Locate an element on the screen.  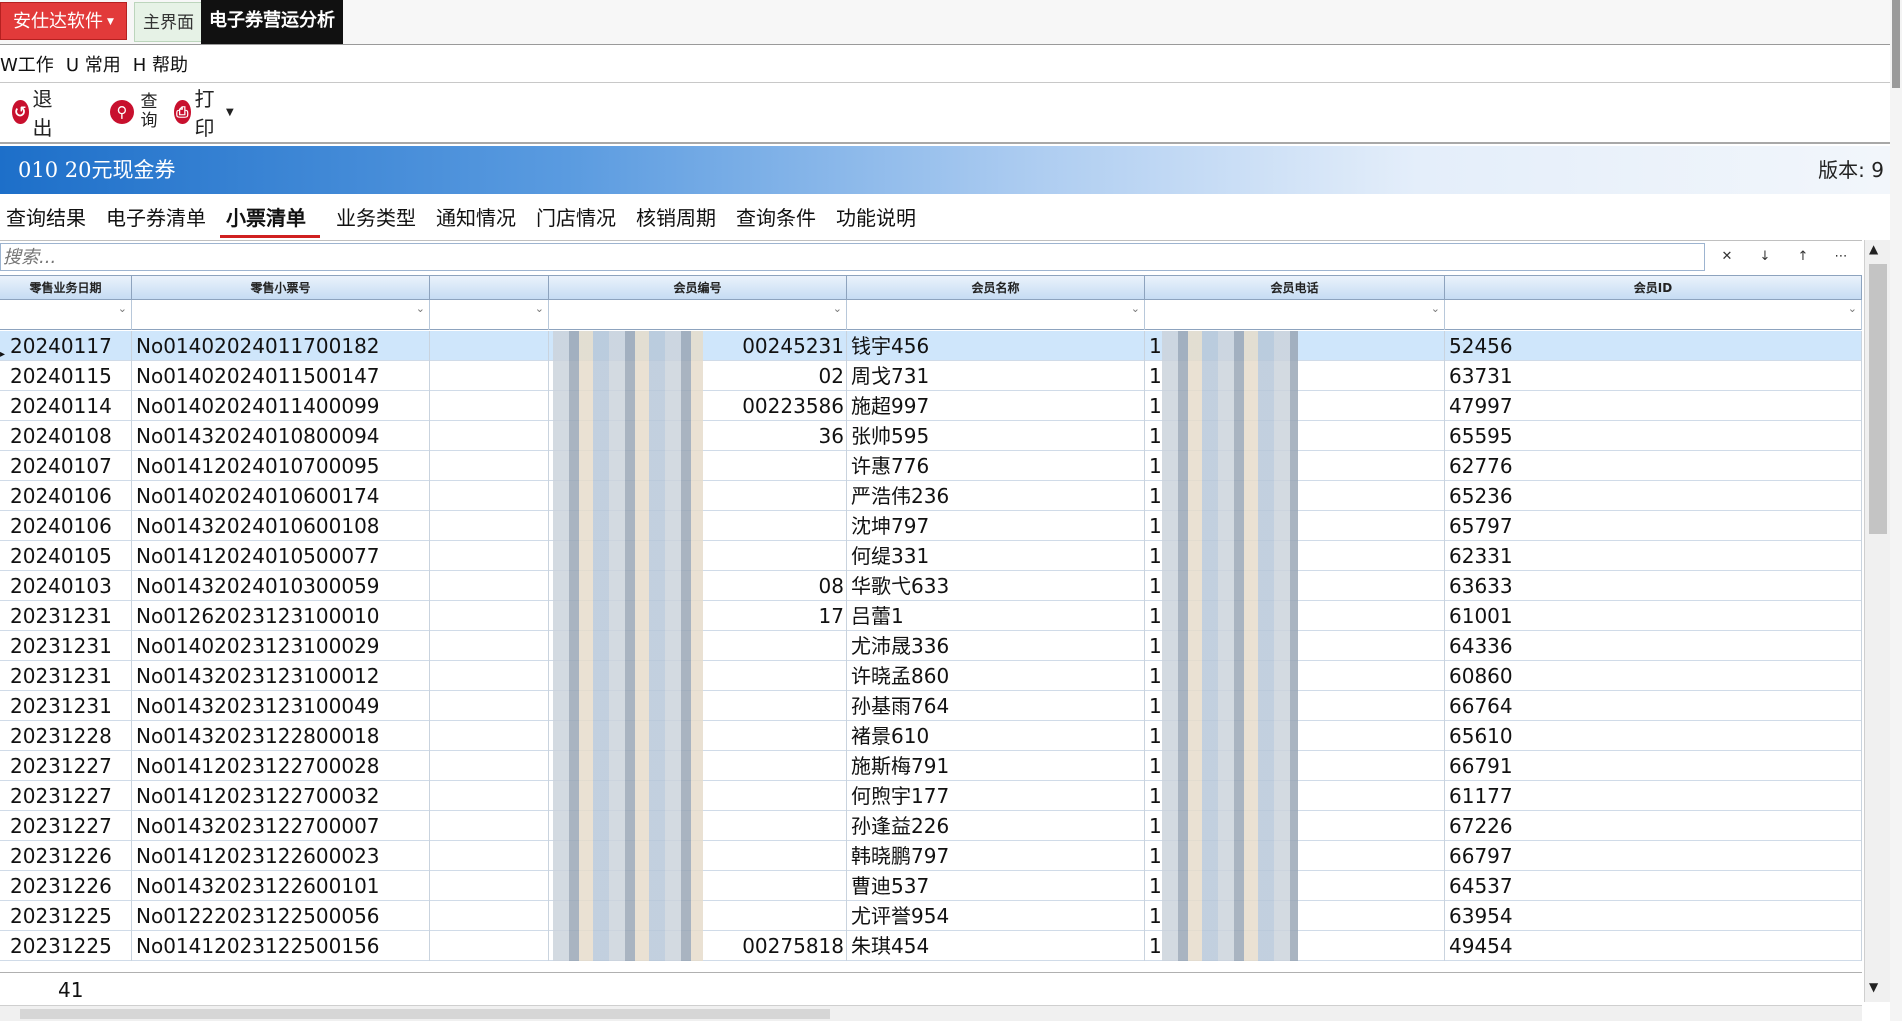
column-header is located at coordinates (489, 288).